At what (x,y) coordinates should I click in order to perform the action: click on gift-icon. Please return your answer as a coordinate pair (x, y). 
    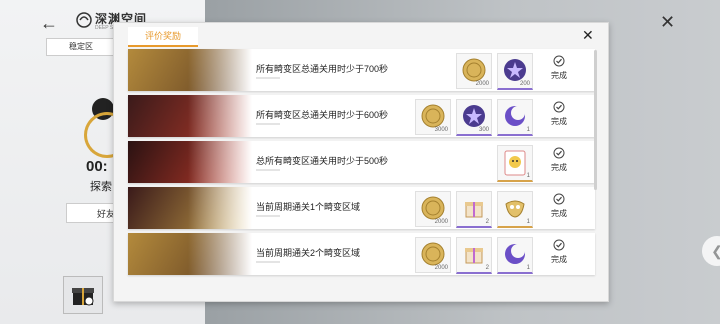
    Looking at the image, I should click on (83, 297).